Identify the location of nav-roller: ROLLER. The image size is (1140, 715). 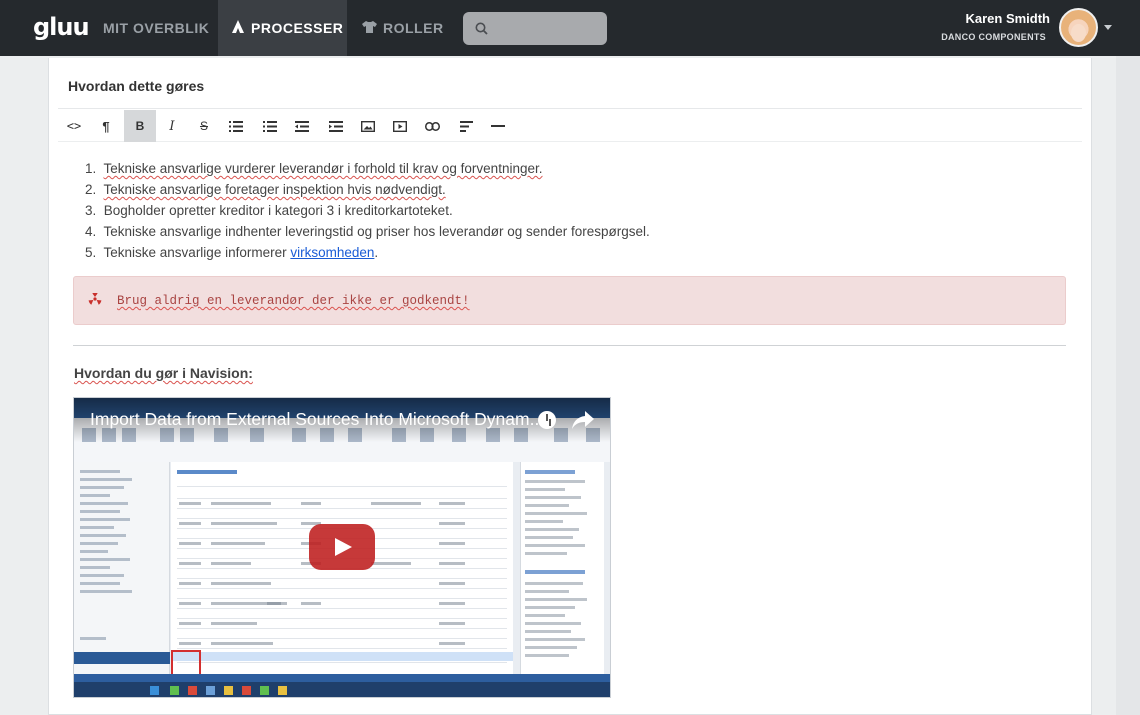
(400, 28).